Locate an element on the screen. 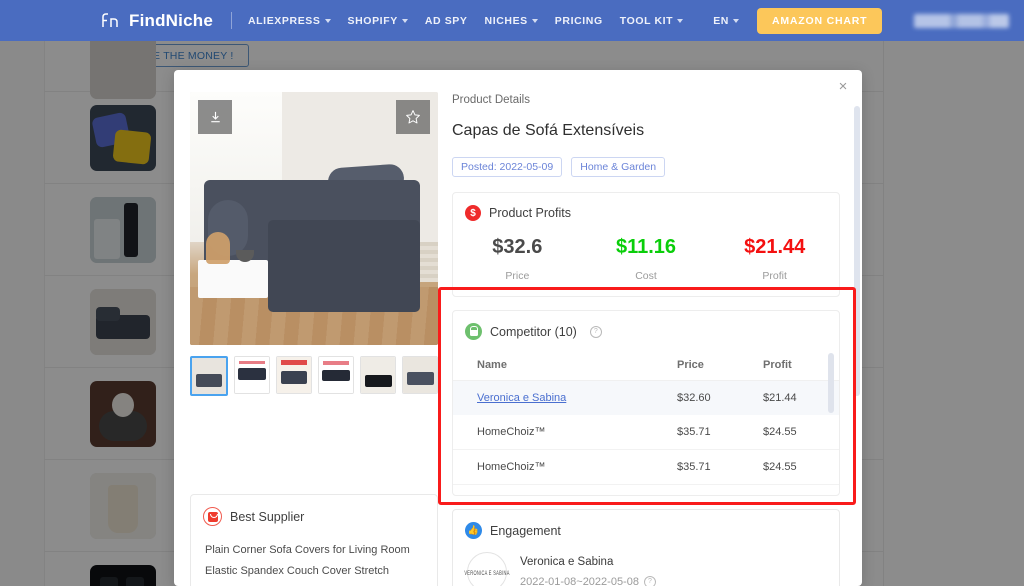 The image size is (1024, 586). nav-item-ad-spy: AD SPY is located at coordinates (446, 21).